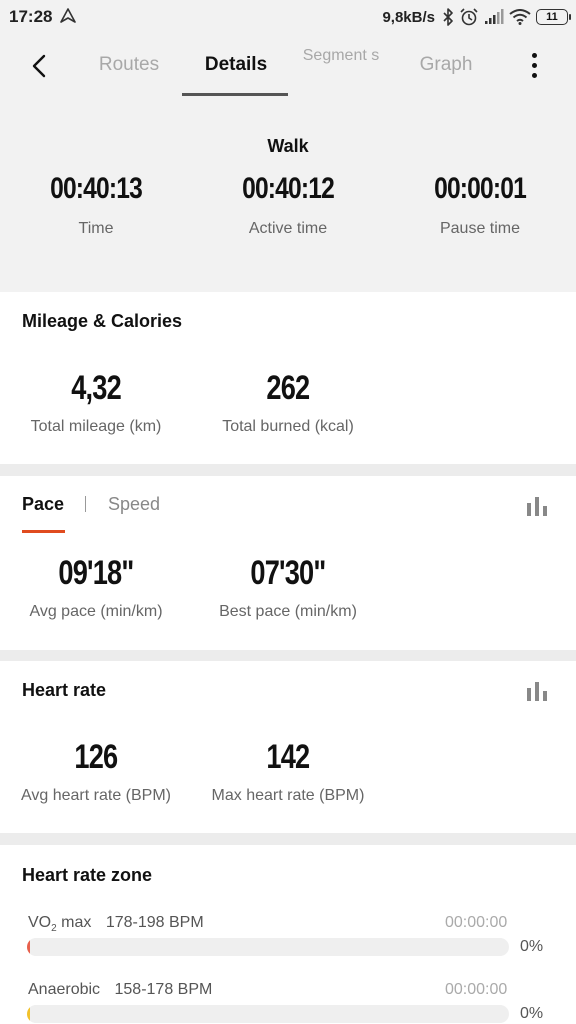  I want to click on network-speed: 9,8kB/s, so click(408, 17).